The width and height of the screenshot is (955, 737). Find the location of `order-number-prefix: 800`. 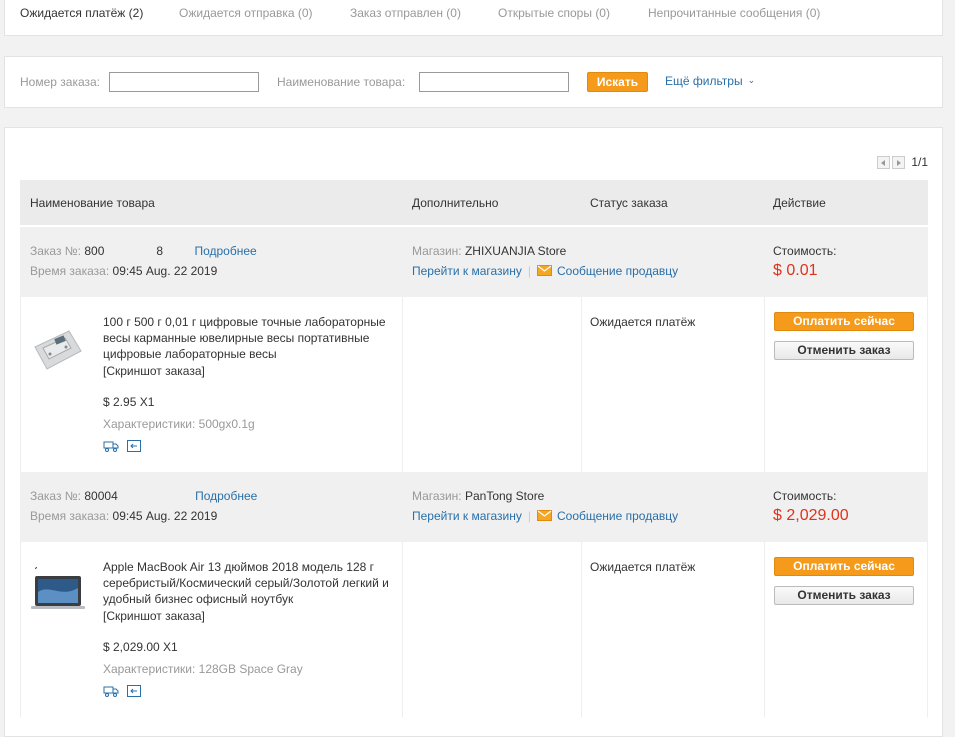

order-number-prefix: 800 is located at coordinates (94, 251).